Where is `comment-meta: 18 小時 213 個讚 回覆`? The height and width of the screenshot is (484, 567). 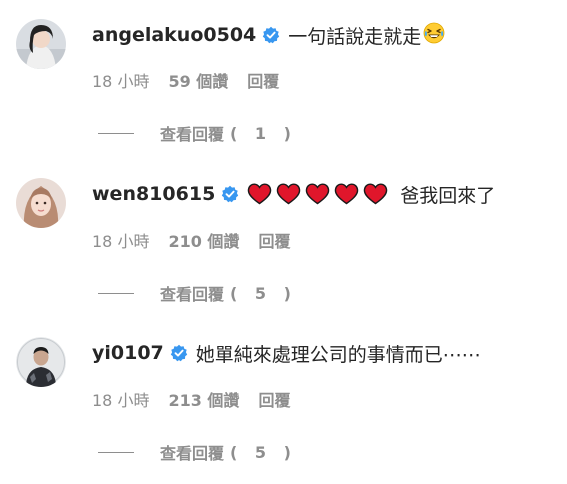
comment-meta: 18 小時 213 個讚 回覆 is located at coordinates (191, 399).